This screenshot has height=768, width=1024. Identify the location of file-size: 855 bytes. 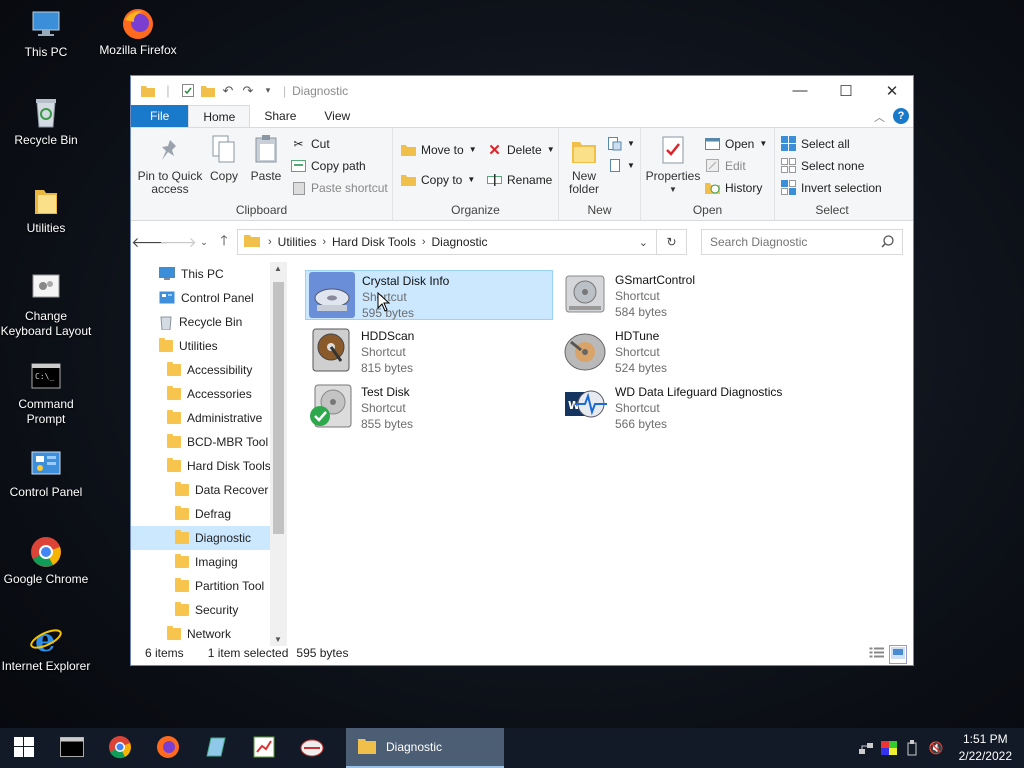
(387, 424).